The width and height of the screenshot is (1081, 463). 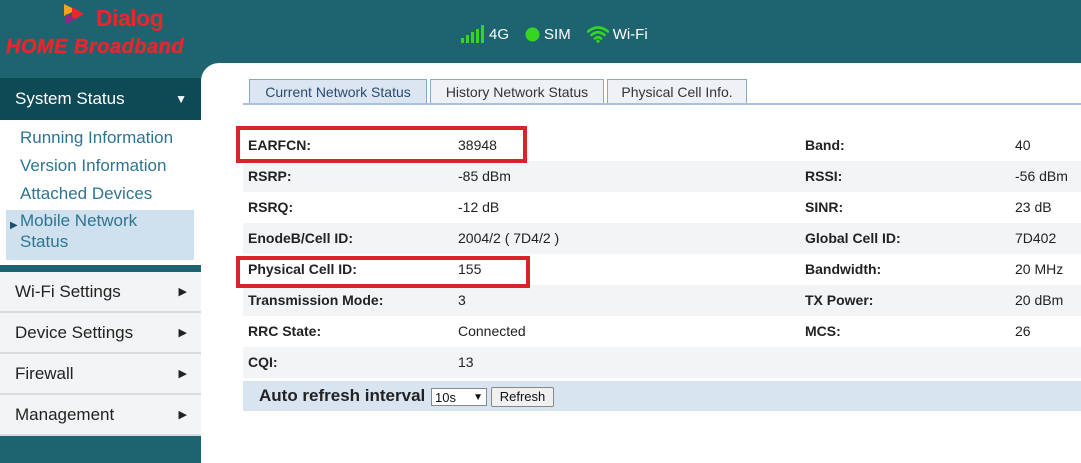 I want to click on row-value-2: 20 dBm, so click(x=1039, y=300).